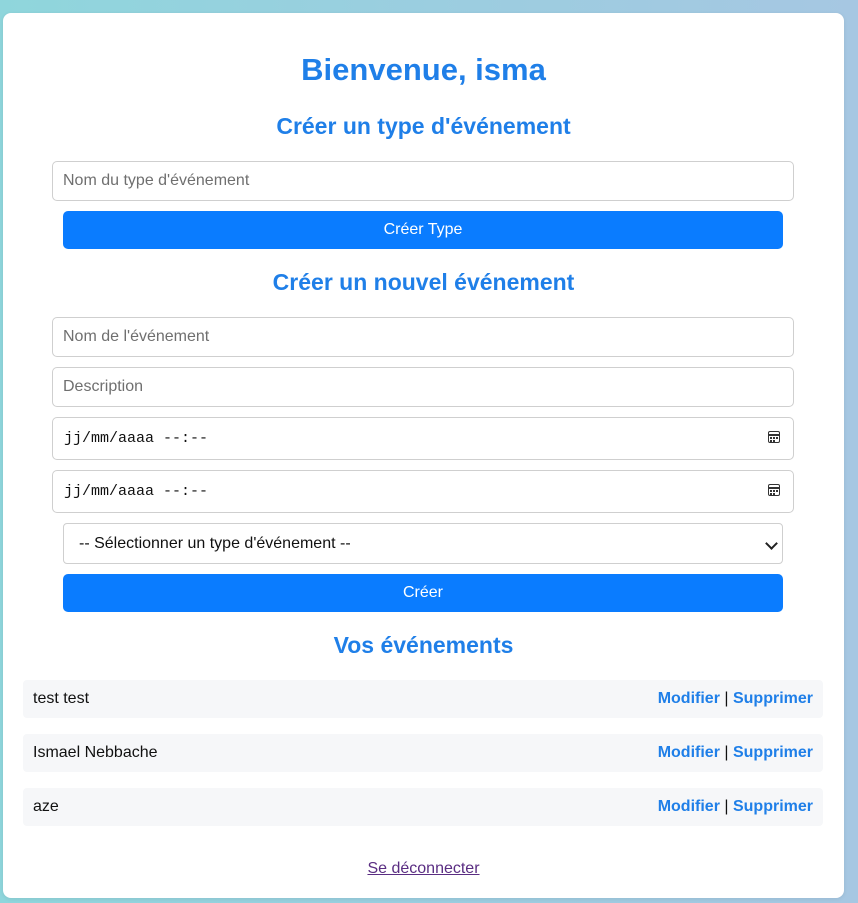 This screenshot has height=903, width=858. What do you see at coordinates (423, 126) in the screenshot?
I see `create-type-title: Créer un type d'événement` at bounding box center [423, 126].